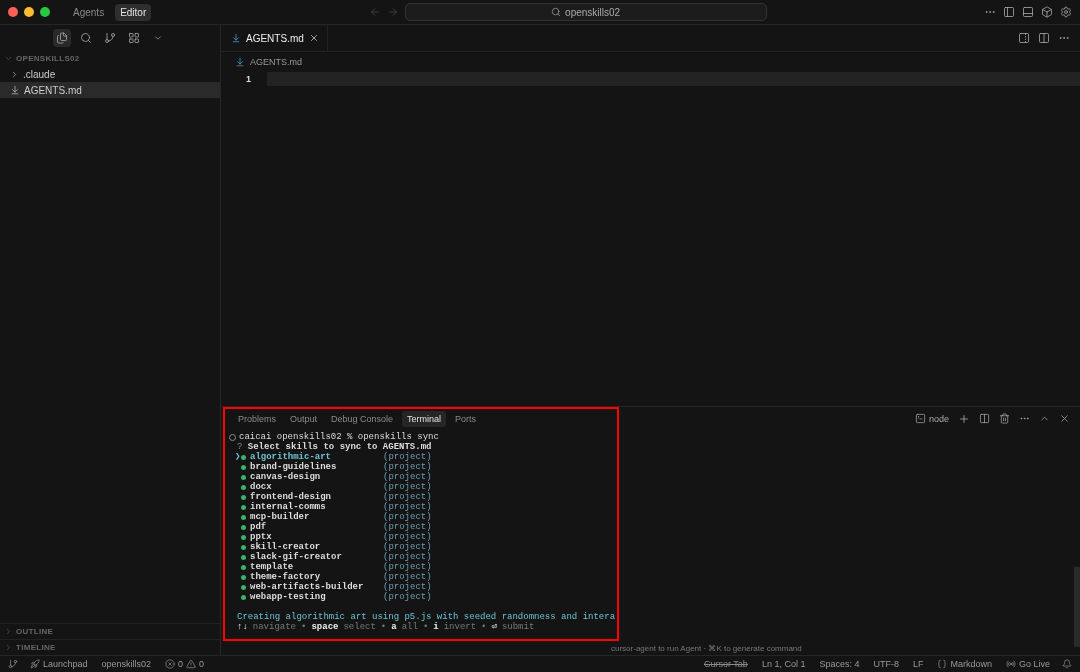  What do you see at coordinates (494, 627) in the screenshot?
I see `key-hint: ⏎` at bounding box center [494, 627].